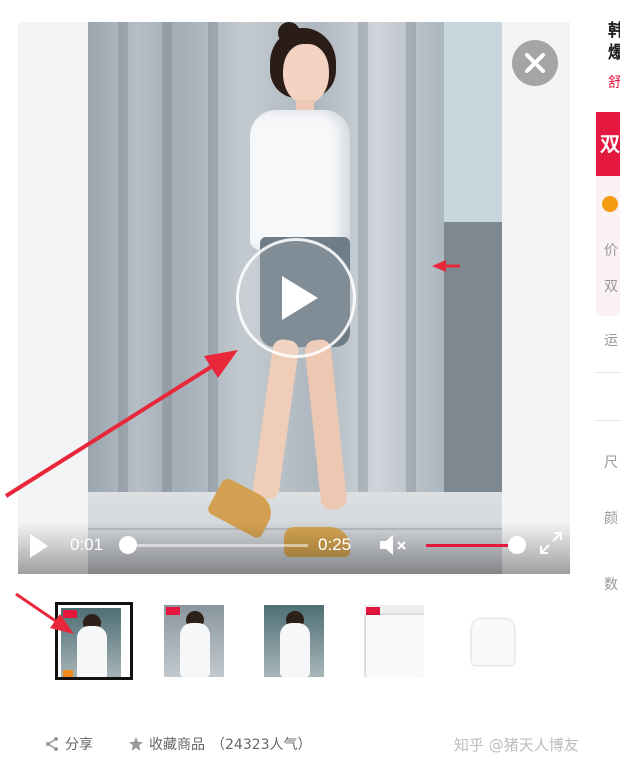 Image resolution: width=620 pixels, height=774 pixels. I want to click on size-label: 尺, so click(611, 463).